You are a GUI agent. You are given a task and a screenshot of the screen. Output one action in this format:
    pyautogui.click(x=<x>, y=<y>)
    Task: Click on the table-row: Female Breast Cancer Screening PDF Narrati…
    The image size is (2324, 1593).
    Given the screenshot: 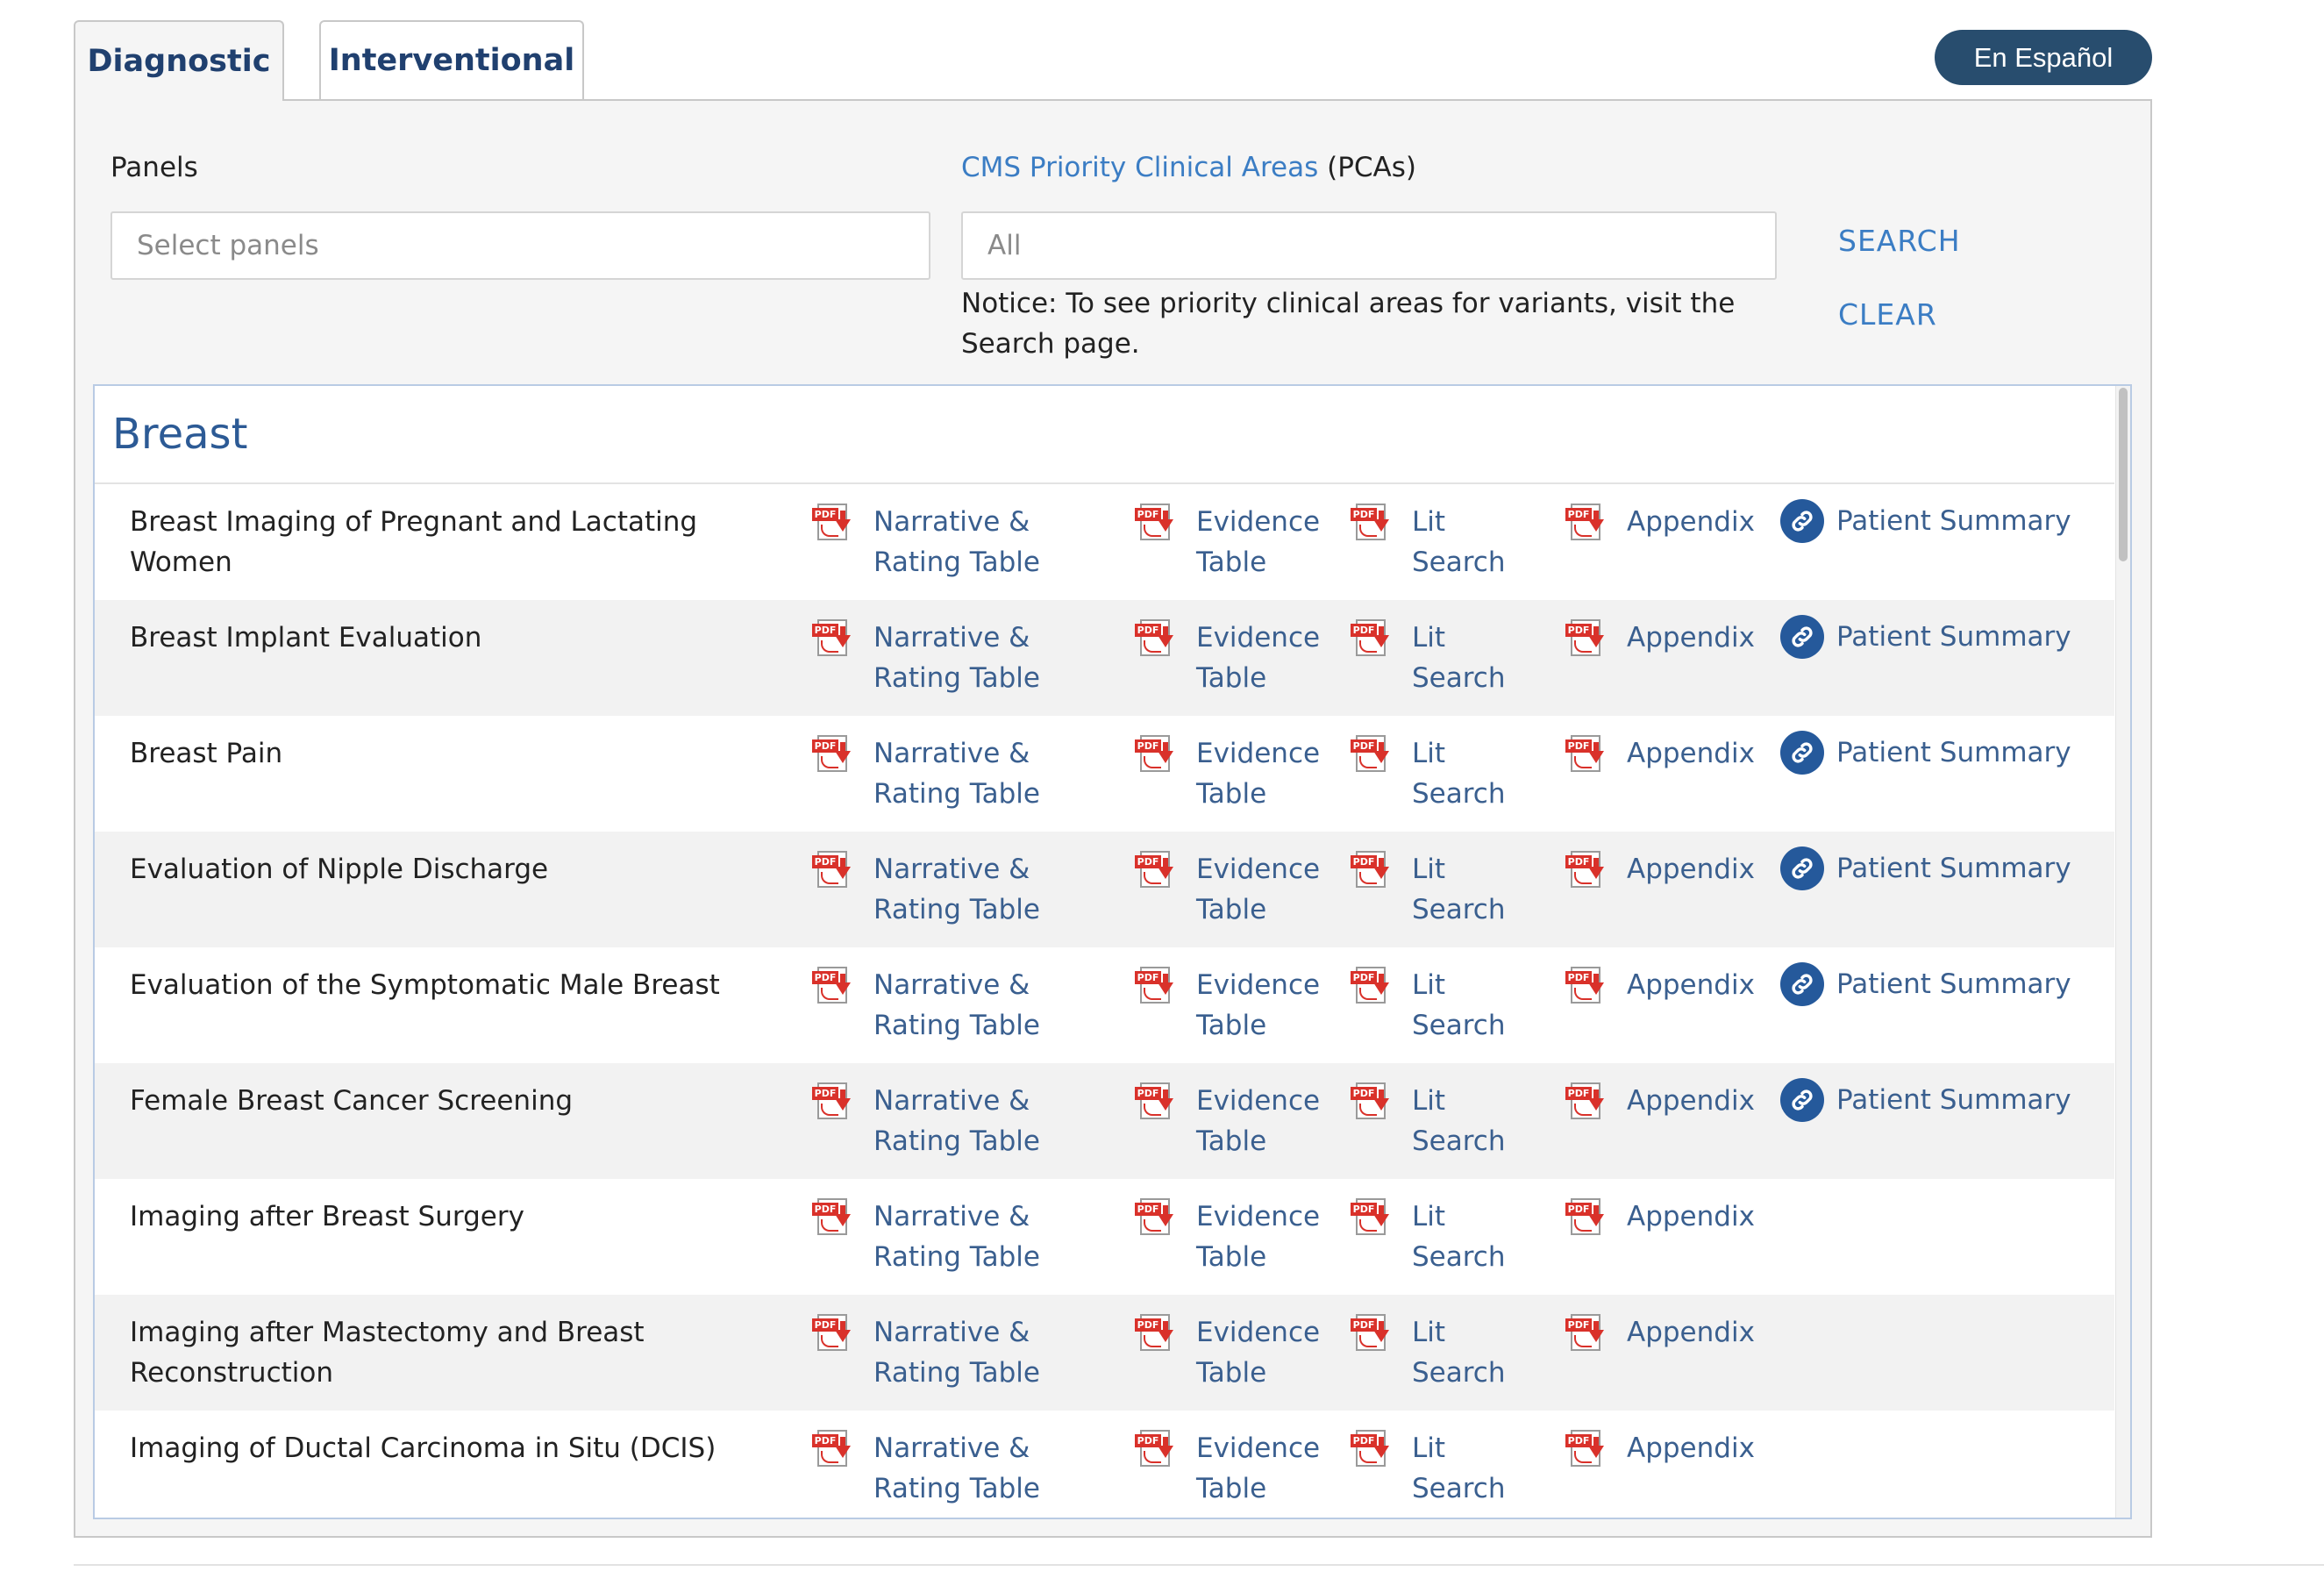 What is the action you would take?
    pyautogui.click(x=1104, y=1121)
    